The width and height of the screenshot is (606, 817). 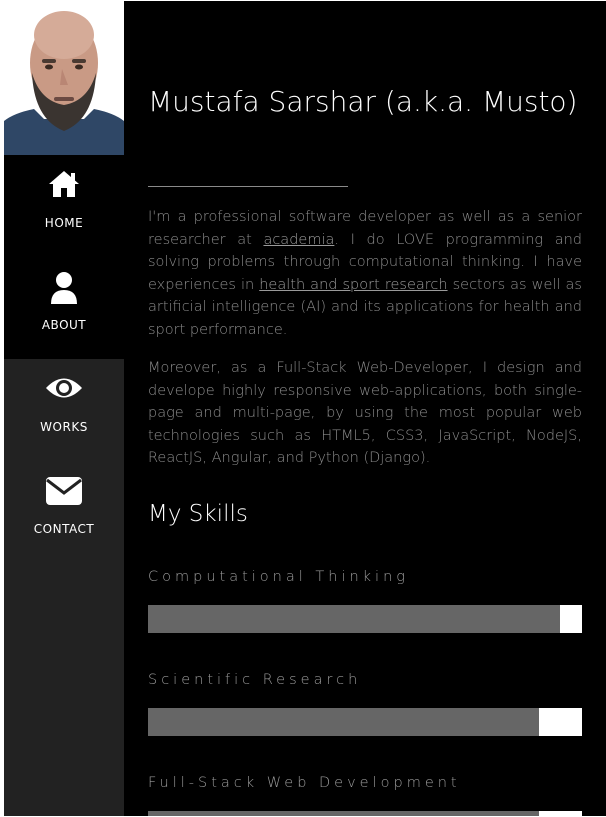 I want to click on nav-label-works: WORKS, so click(x=64, y=427).